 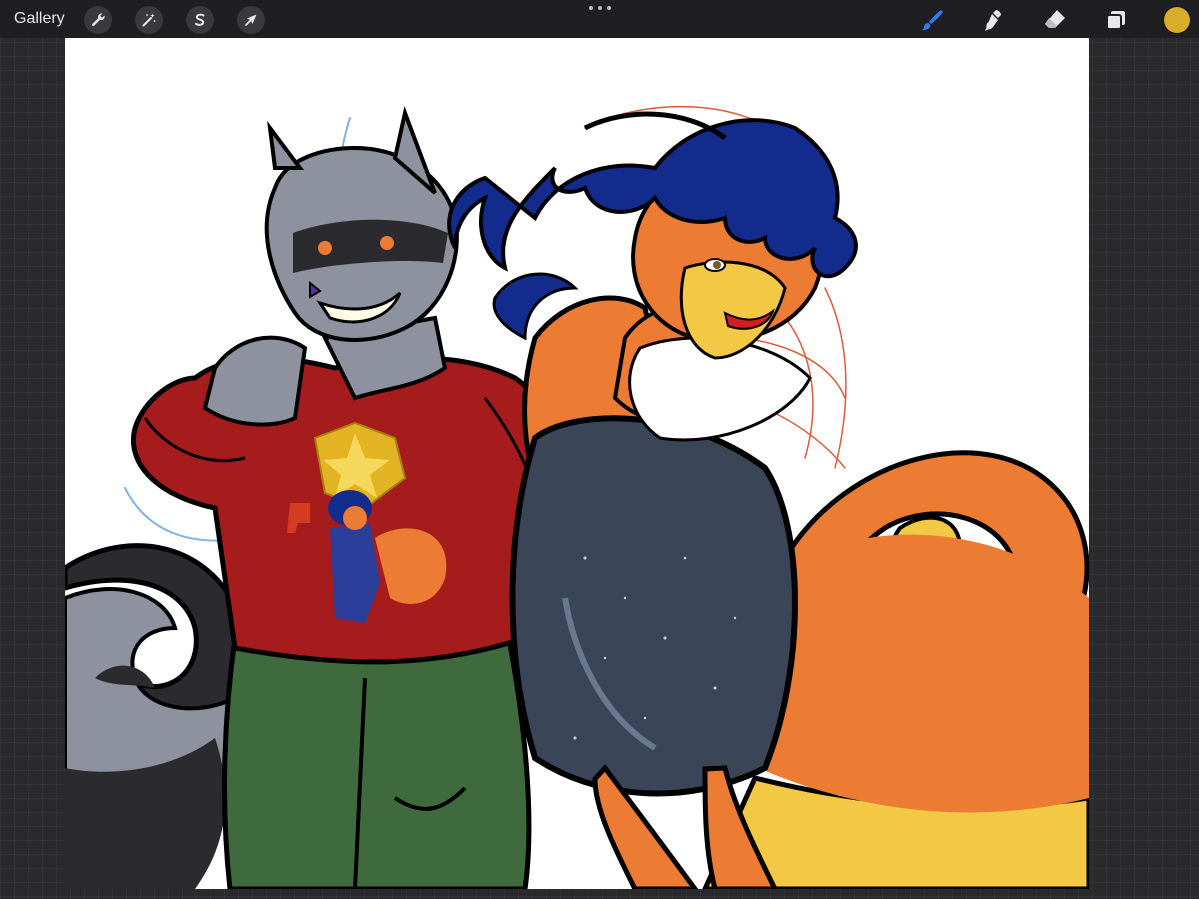 I want to click on top-toolbar: Gallery, so click(x=599, y=19).